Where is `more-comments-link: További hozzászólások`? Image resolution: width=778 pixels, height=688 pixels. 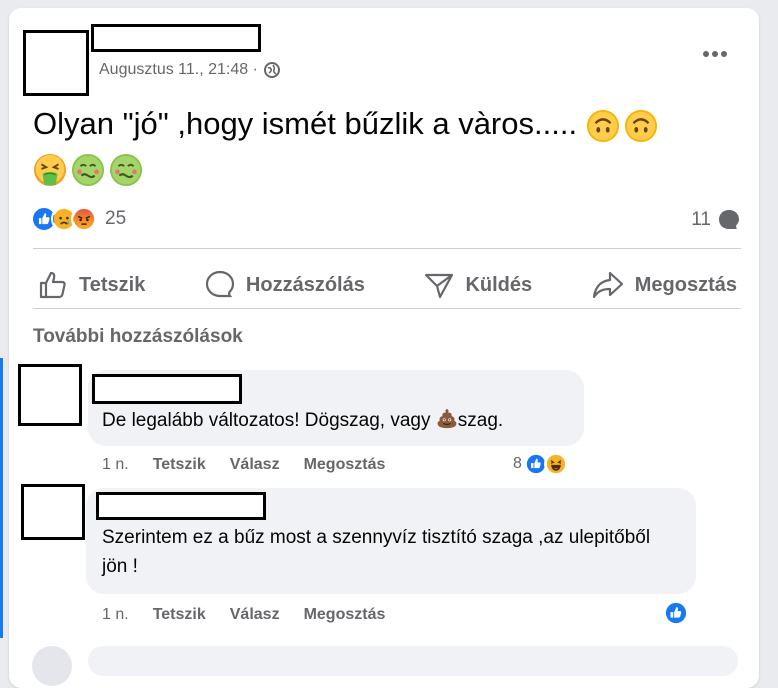
more-comments-link: További hozzászólások is located at coordinates (138, 337).